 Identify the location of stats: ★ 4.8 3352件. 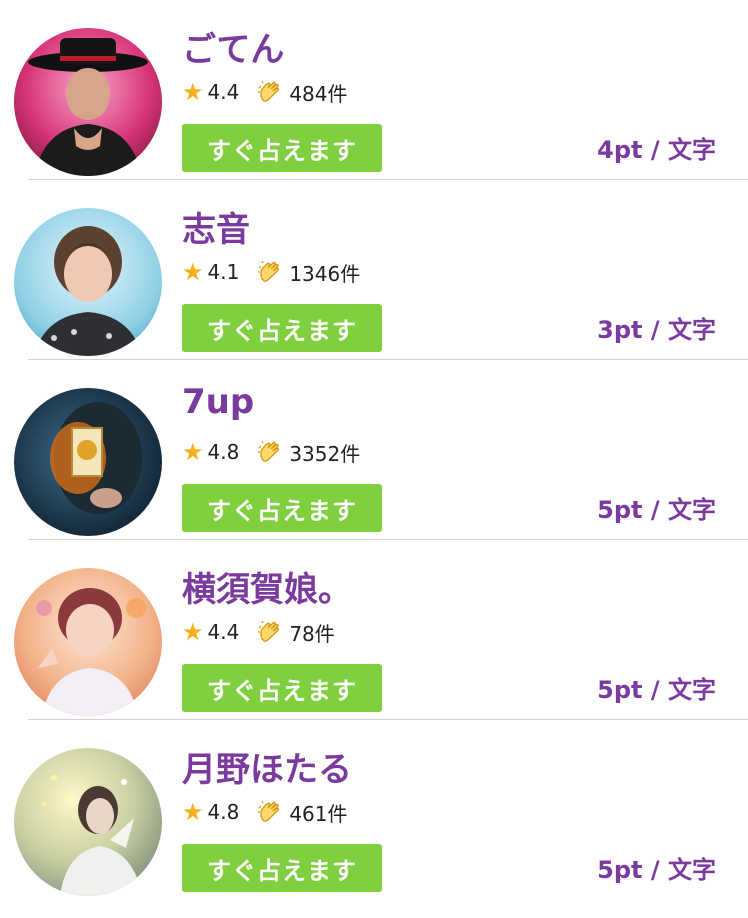
(271, 452).